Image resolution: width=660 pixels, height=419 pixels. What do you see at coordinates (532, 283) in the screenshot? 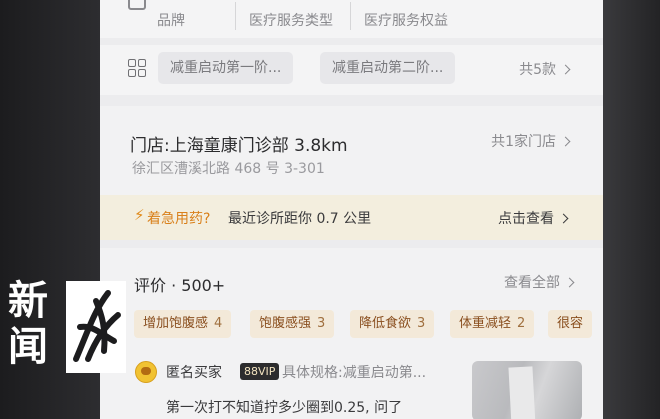
I see `view-all-label: 查看全部` at bounding box center [532, 283].